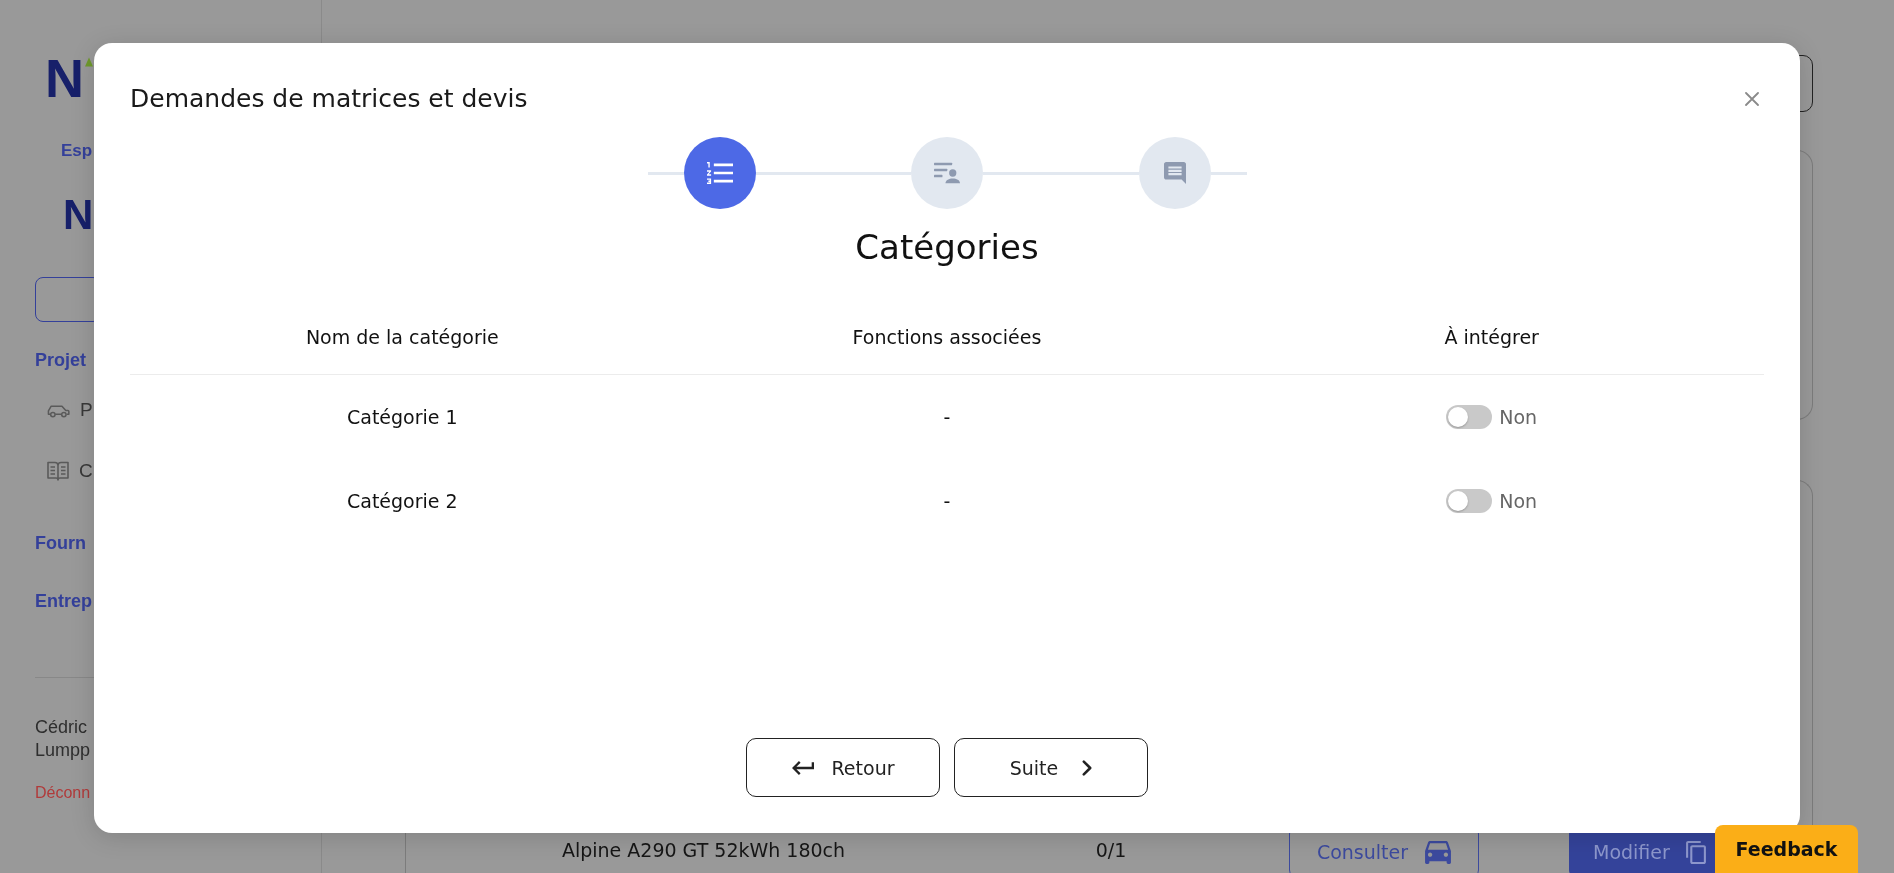  I want to click on back-button: Retour, so click(843, 767).